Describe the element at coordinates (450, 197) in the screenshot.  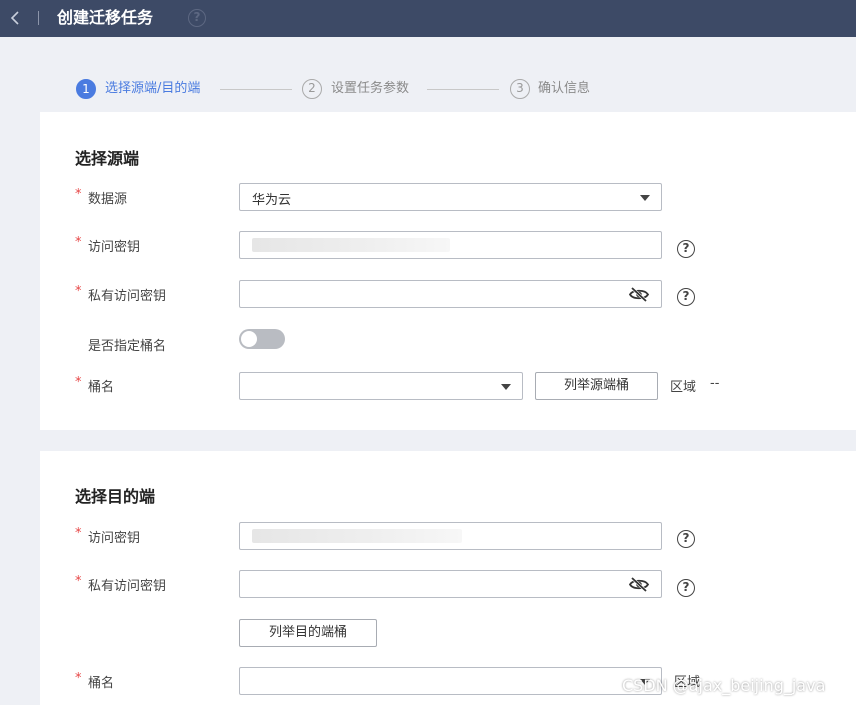
I see `data-source-select: 华为云` at that location.